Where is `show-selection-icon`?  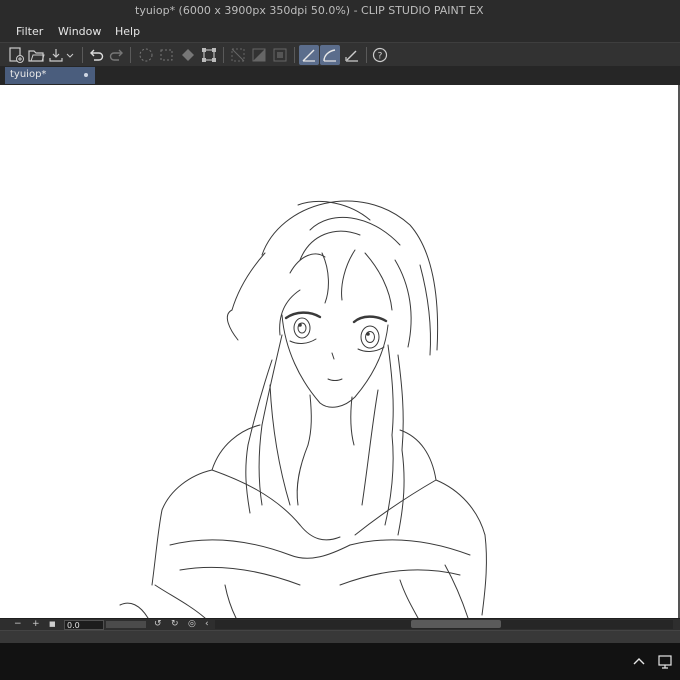
show-selection-icon is located at coordinates (238, 55).